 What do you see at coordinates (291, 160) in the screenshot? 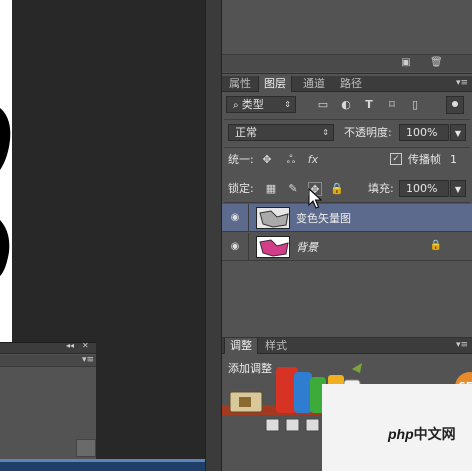
I see `unify-visibility-icon: ஃ` at bounding box center [291, 160].